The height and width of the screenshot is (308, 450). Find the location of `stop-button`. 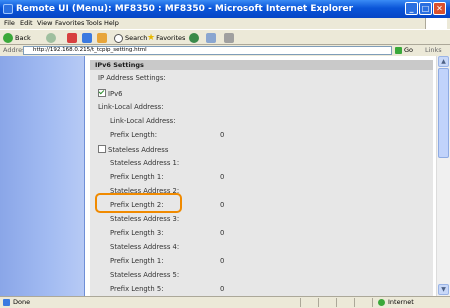

stop-button is located at coordinates (73, 38).